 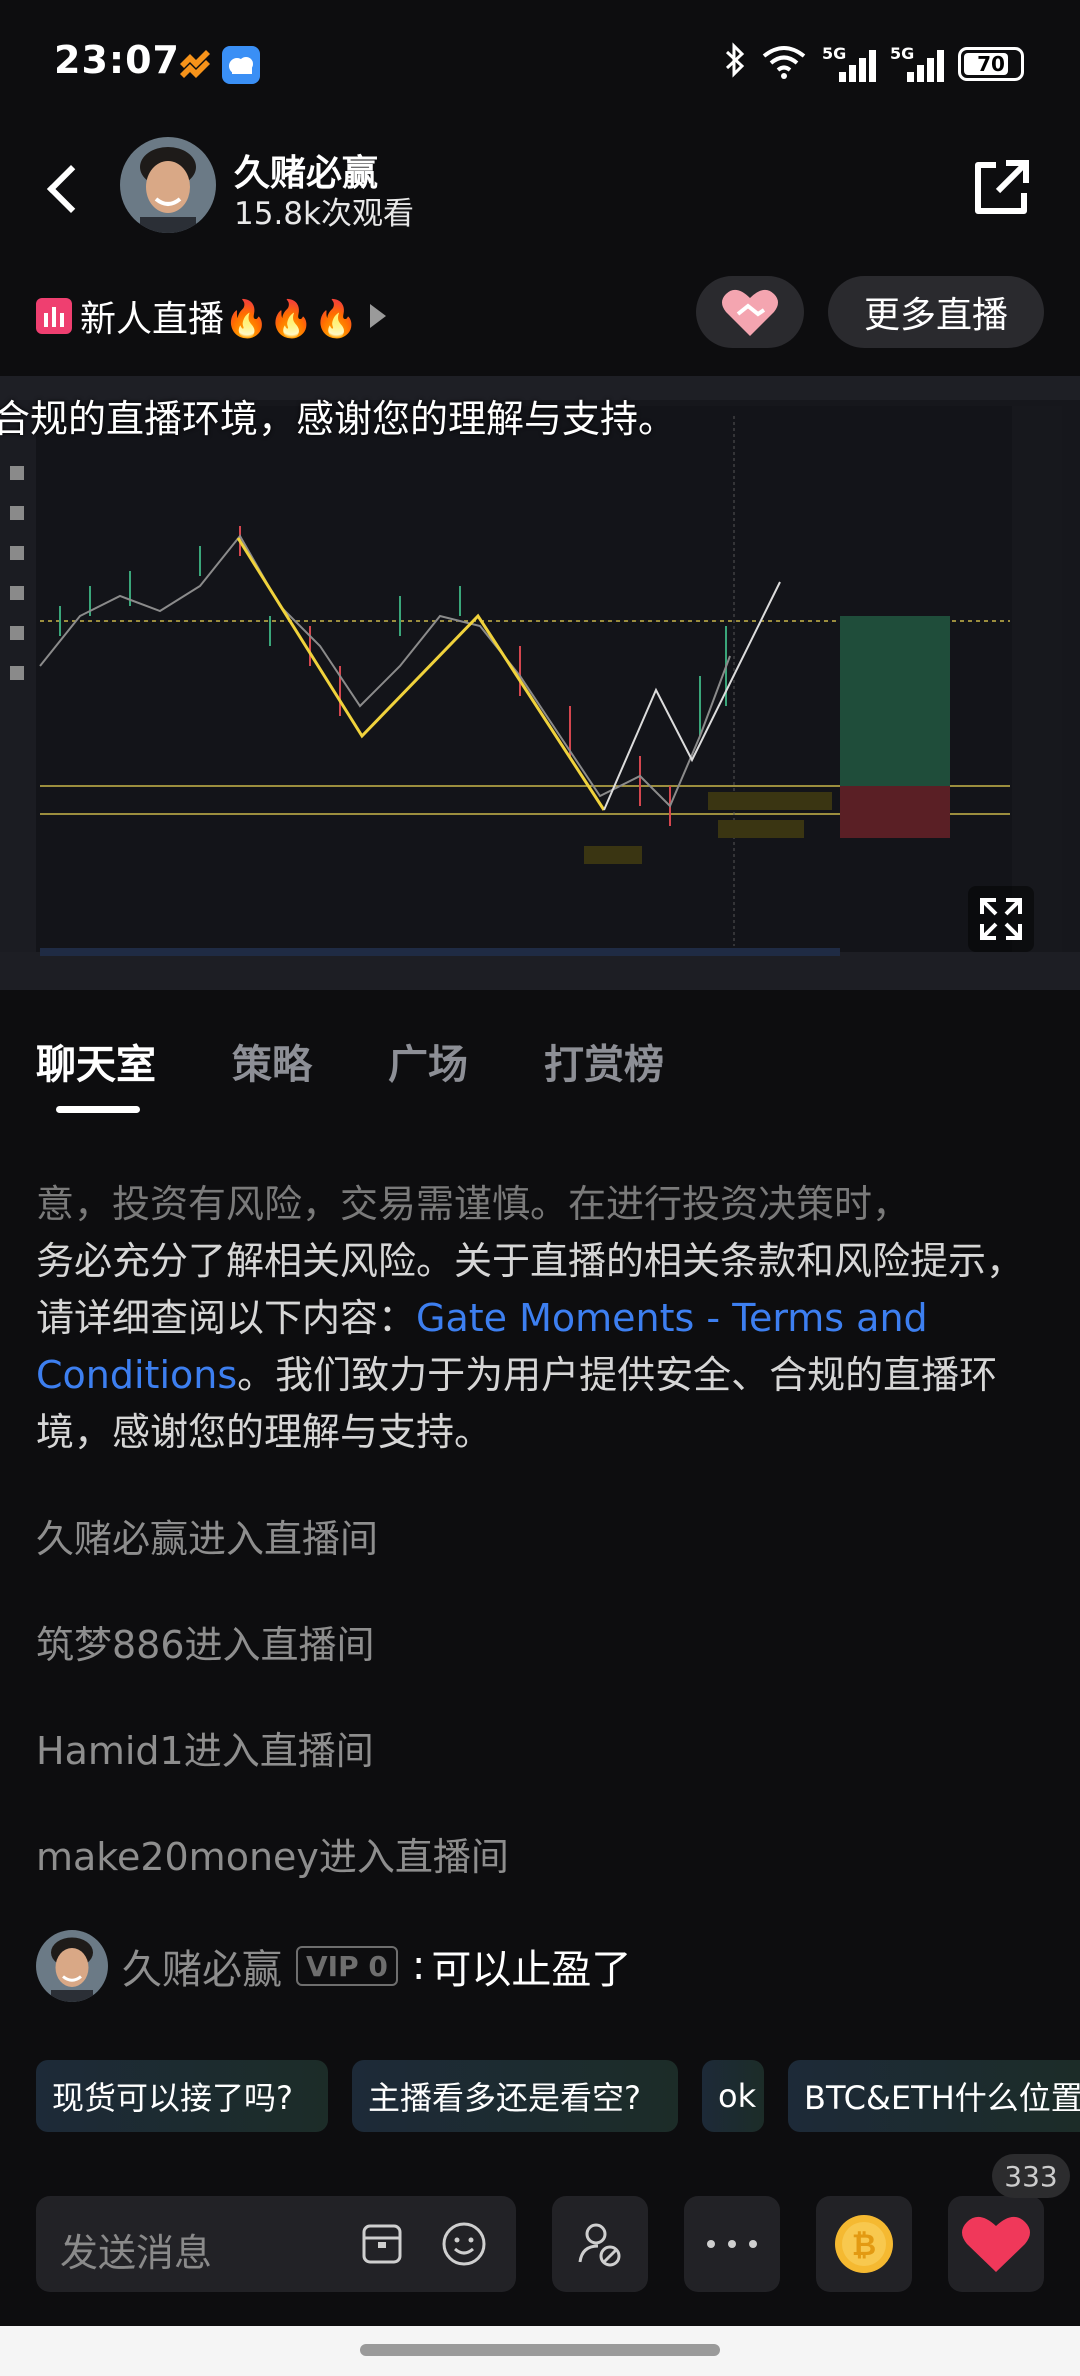 What do you see at coordinates (96, 1061) in the screenshot?
I see `tab-chat-room: 聊天室` at bounding box center [96, 1061].